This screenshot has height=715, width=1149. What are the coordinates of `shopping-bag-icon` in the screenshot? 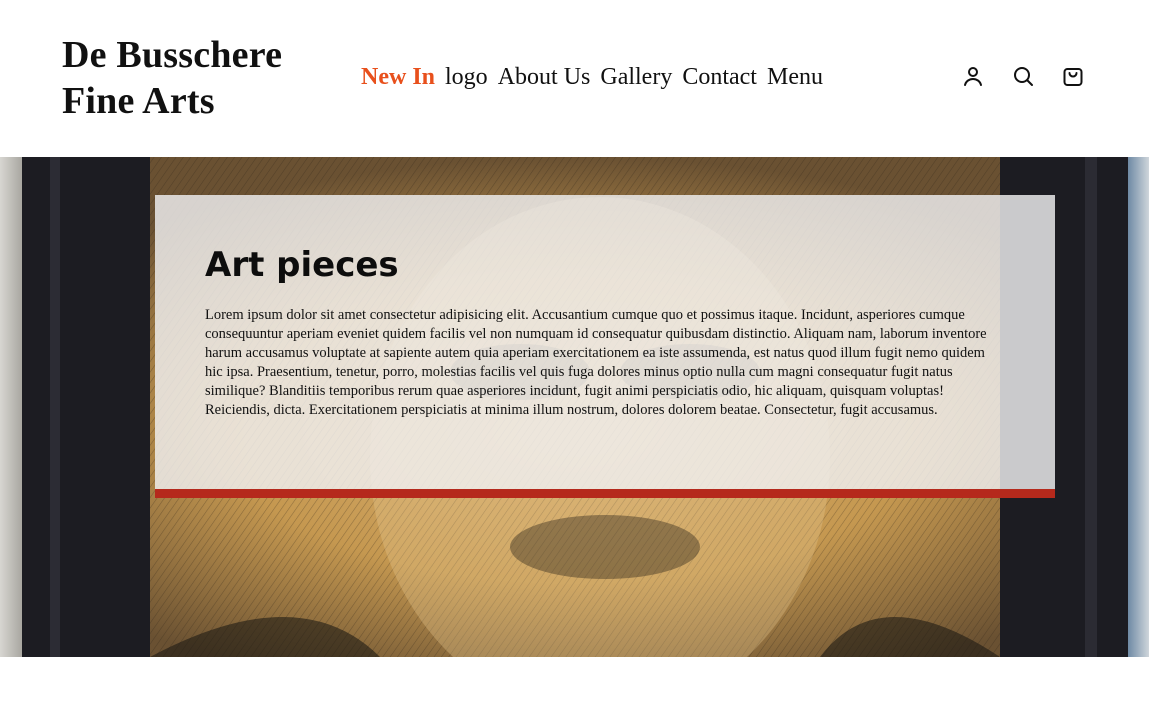 It's located at (1073, 76).